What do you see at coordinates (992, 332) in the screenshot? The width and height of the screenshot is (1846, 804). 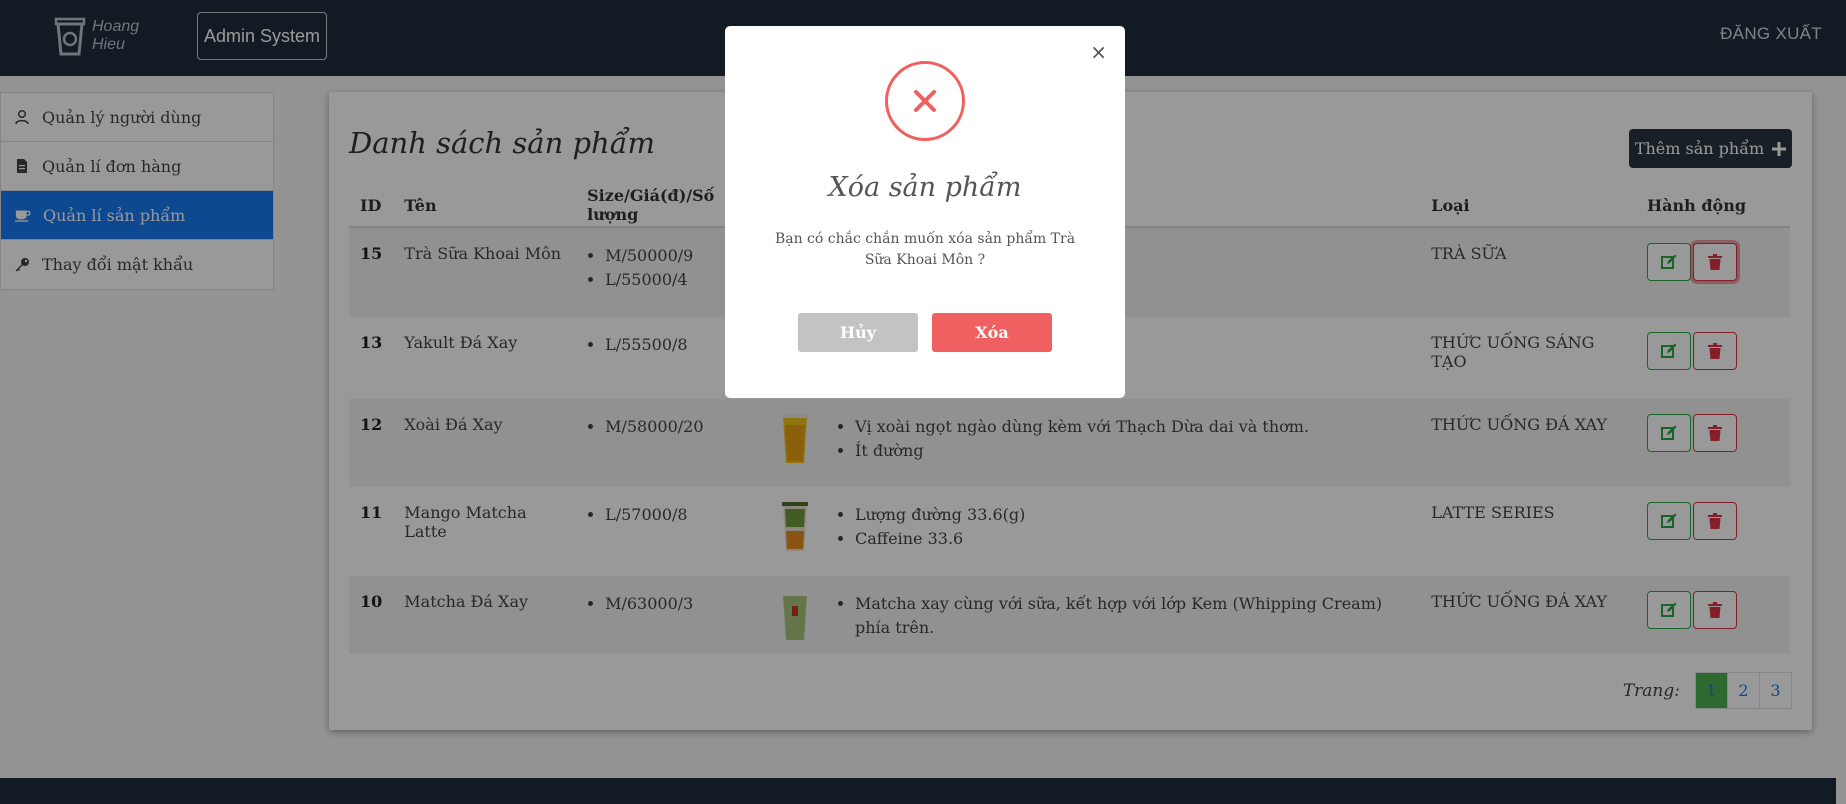 I see `confirm-delete-button: Xóa` at bounding box center [992, 332].